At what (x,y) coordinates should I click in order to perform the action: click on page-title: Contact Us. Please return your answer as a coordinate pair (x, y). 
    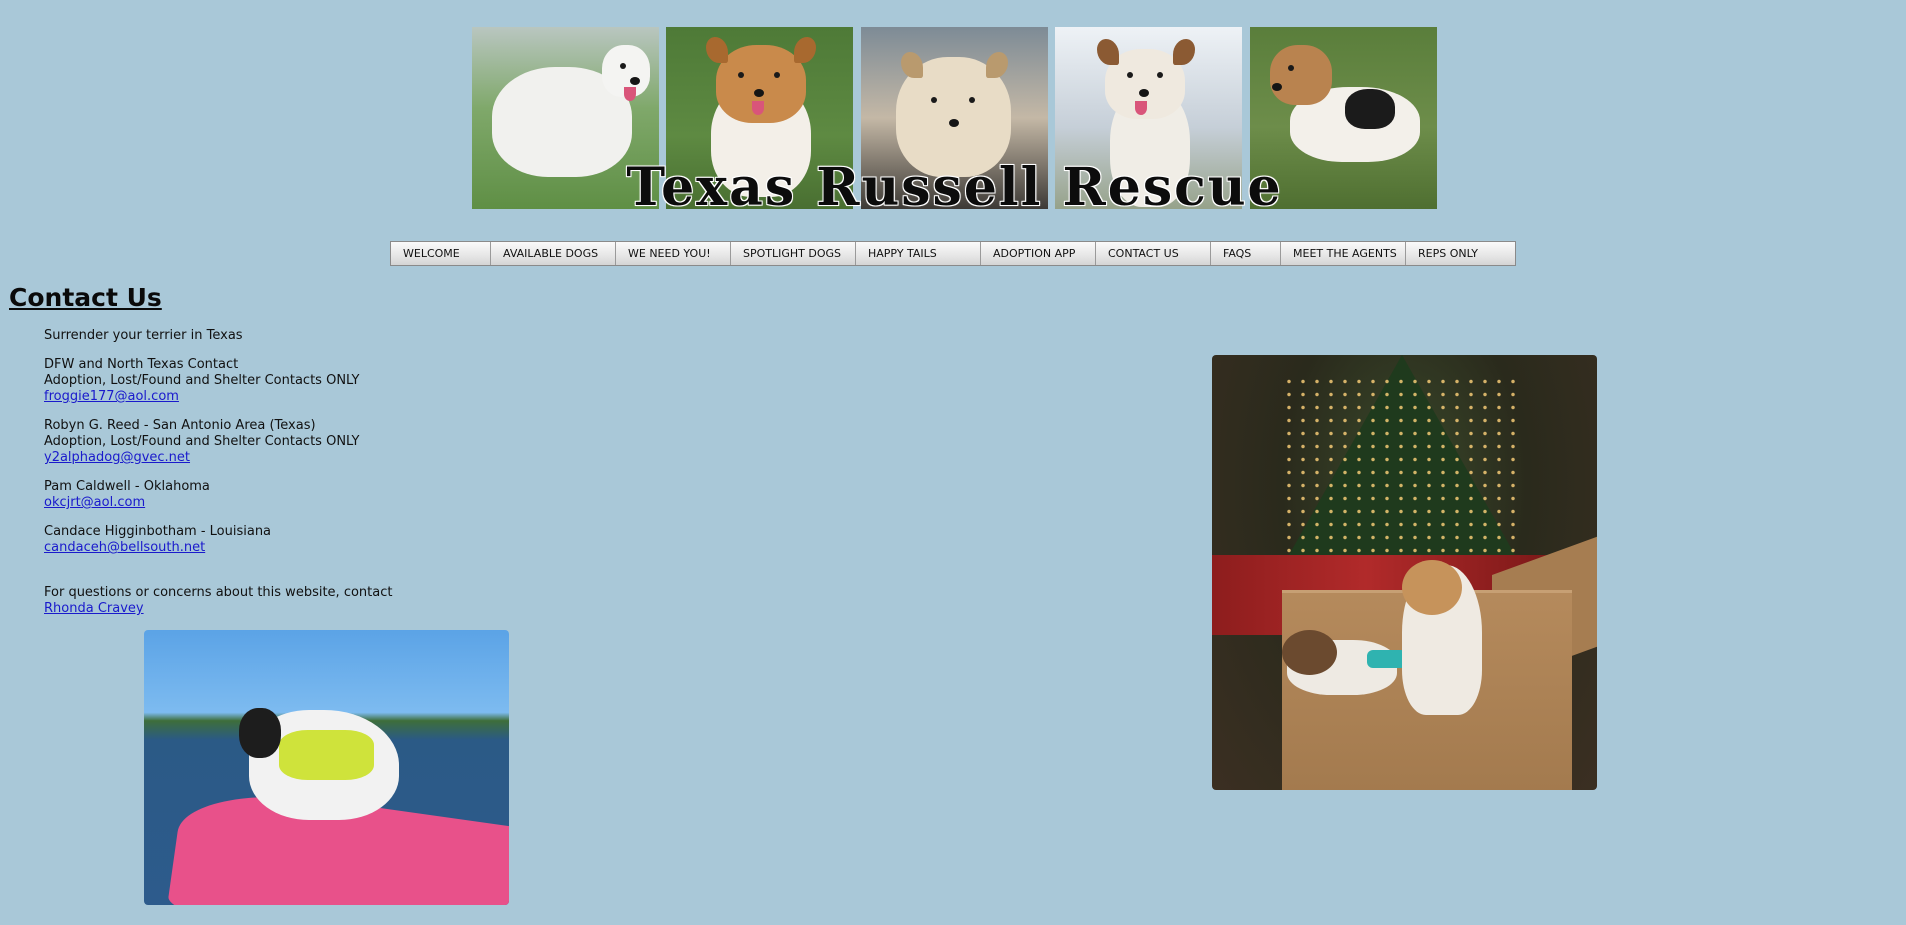
    Looking at the image, I should click on (85, 297).